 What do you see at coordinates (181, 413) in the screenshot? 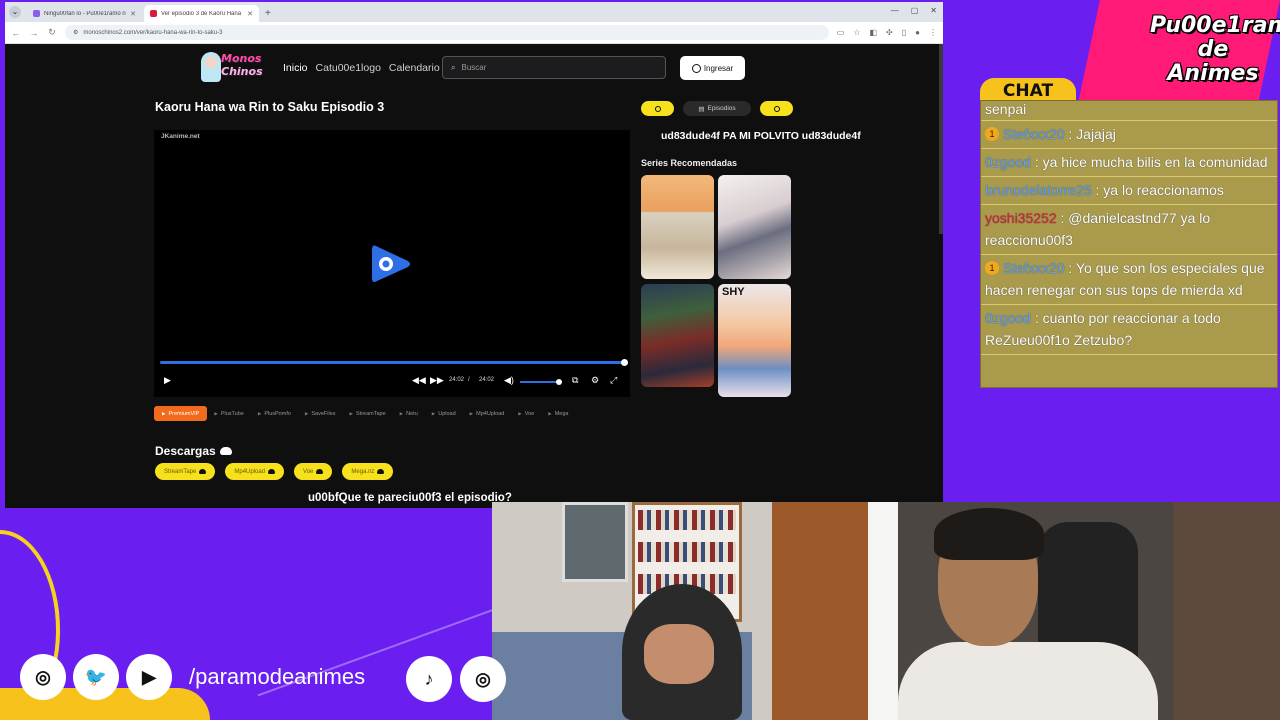
I see `server-option: PremiumVIP` at bounding box center [181, 413].